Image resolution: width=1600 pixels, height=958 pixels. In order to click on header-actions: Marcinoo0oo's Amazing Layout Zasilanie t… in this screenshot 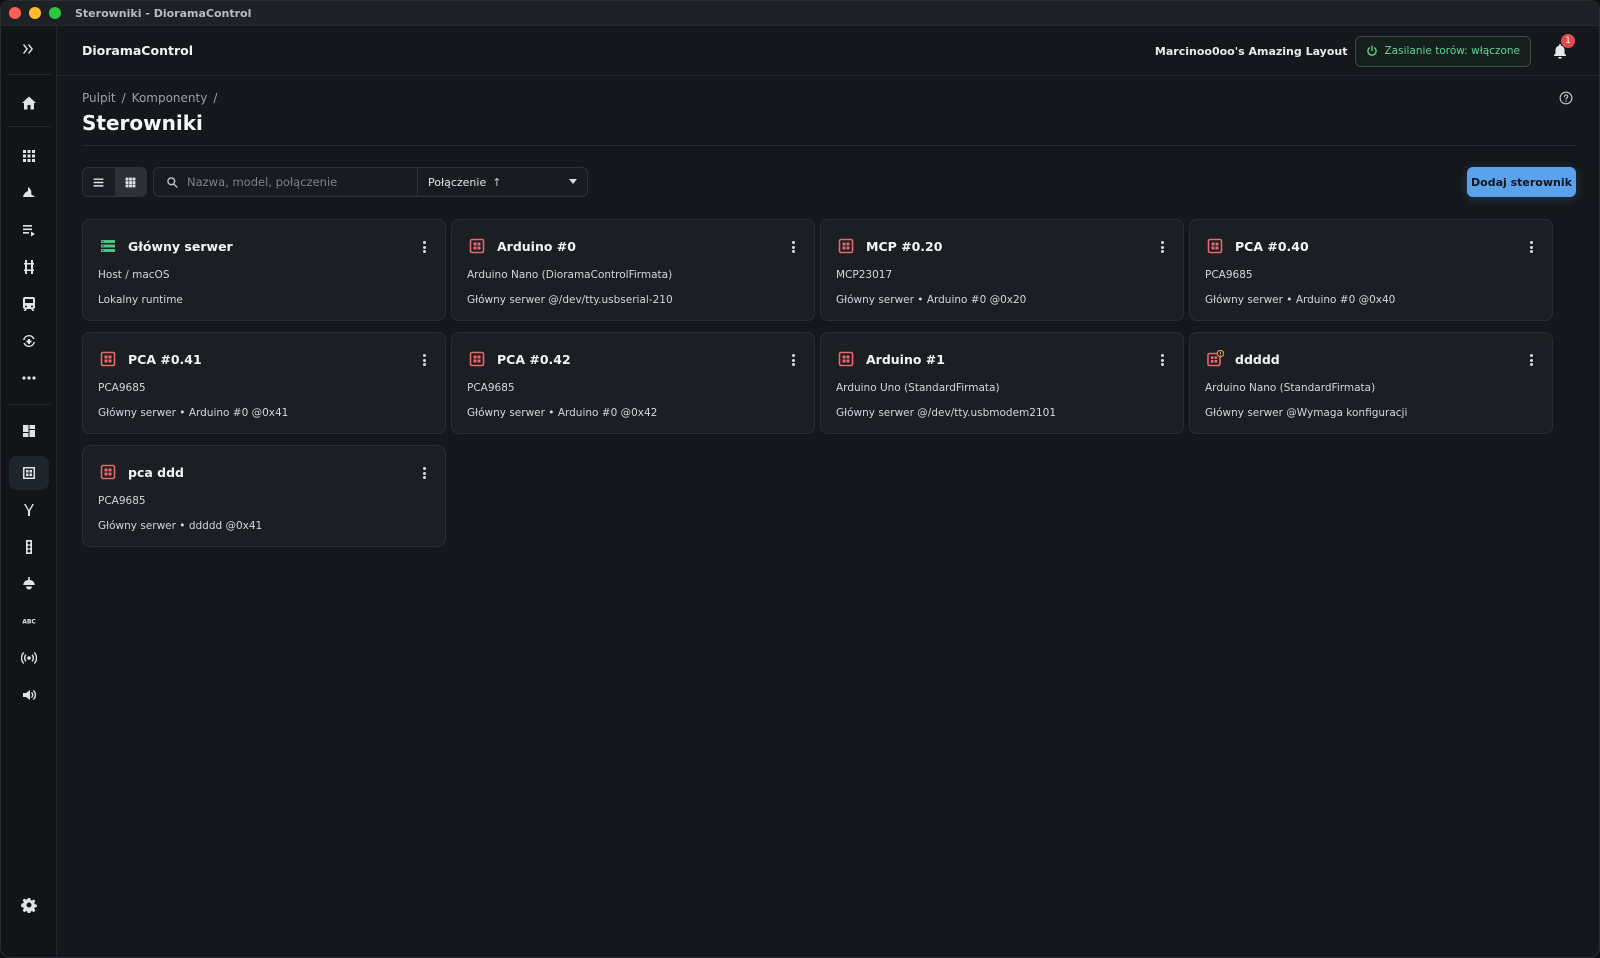, I will do `click(1377, 51)`.